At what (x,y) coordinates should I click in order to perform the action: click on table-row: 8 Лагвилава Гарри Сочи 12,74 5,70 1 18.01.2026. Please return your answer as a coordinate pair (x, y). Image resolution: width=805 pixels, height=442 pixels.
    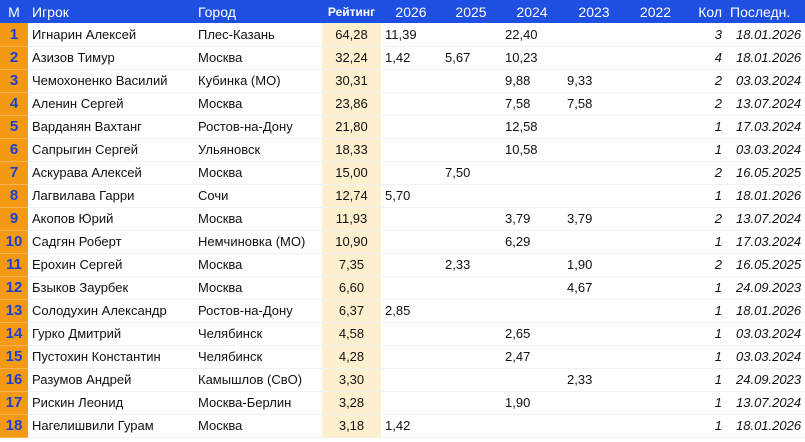
    Looking at the image, I should click on (402, 196).